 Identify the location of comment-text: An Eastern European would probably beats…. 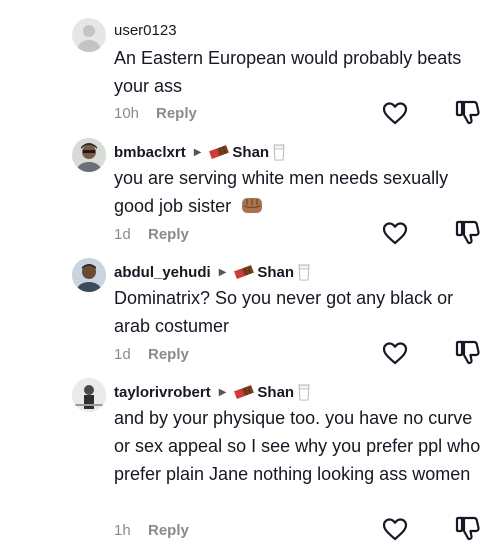
(288, 72).